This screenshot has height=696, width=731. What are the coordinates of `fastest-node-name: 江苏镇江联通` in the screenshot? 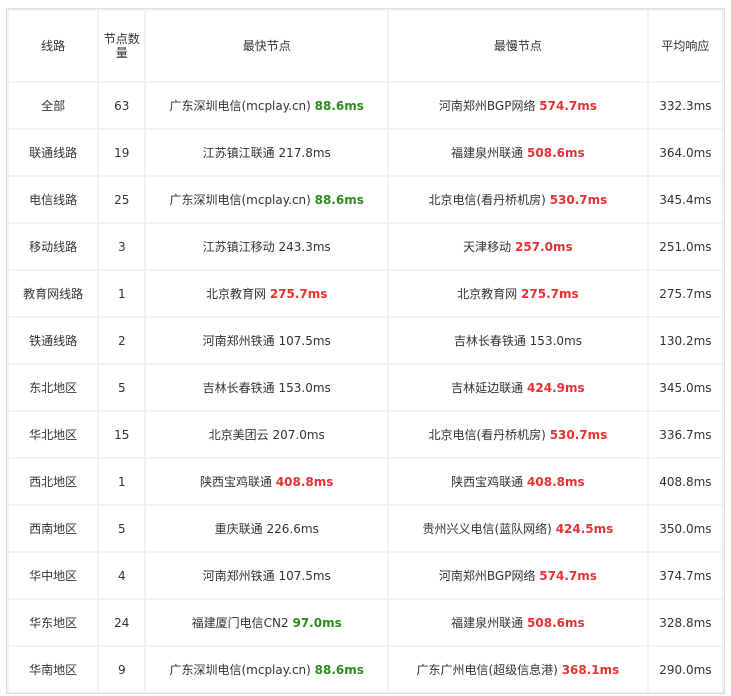 It's located at (238, 152).